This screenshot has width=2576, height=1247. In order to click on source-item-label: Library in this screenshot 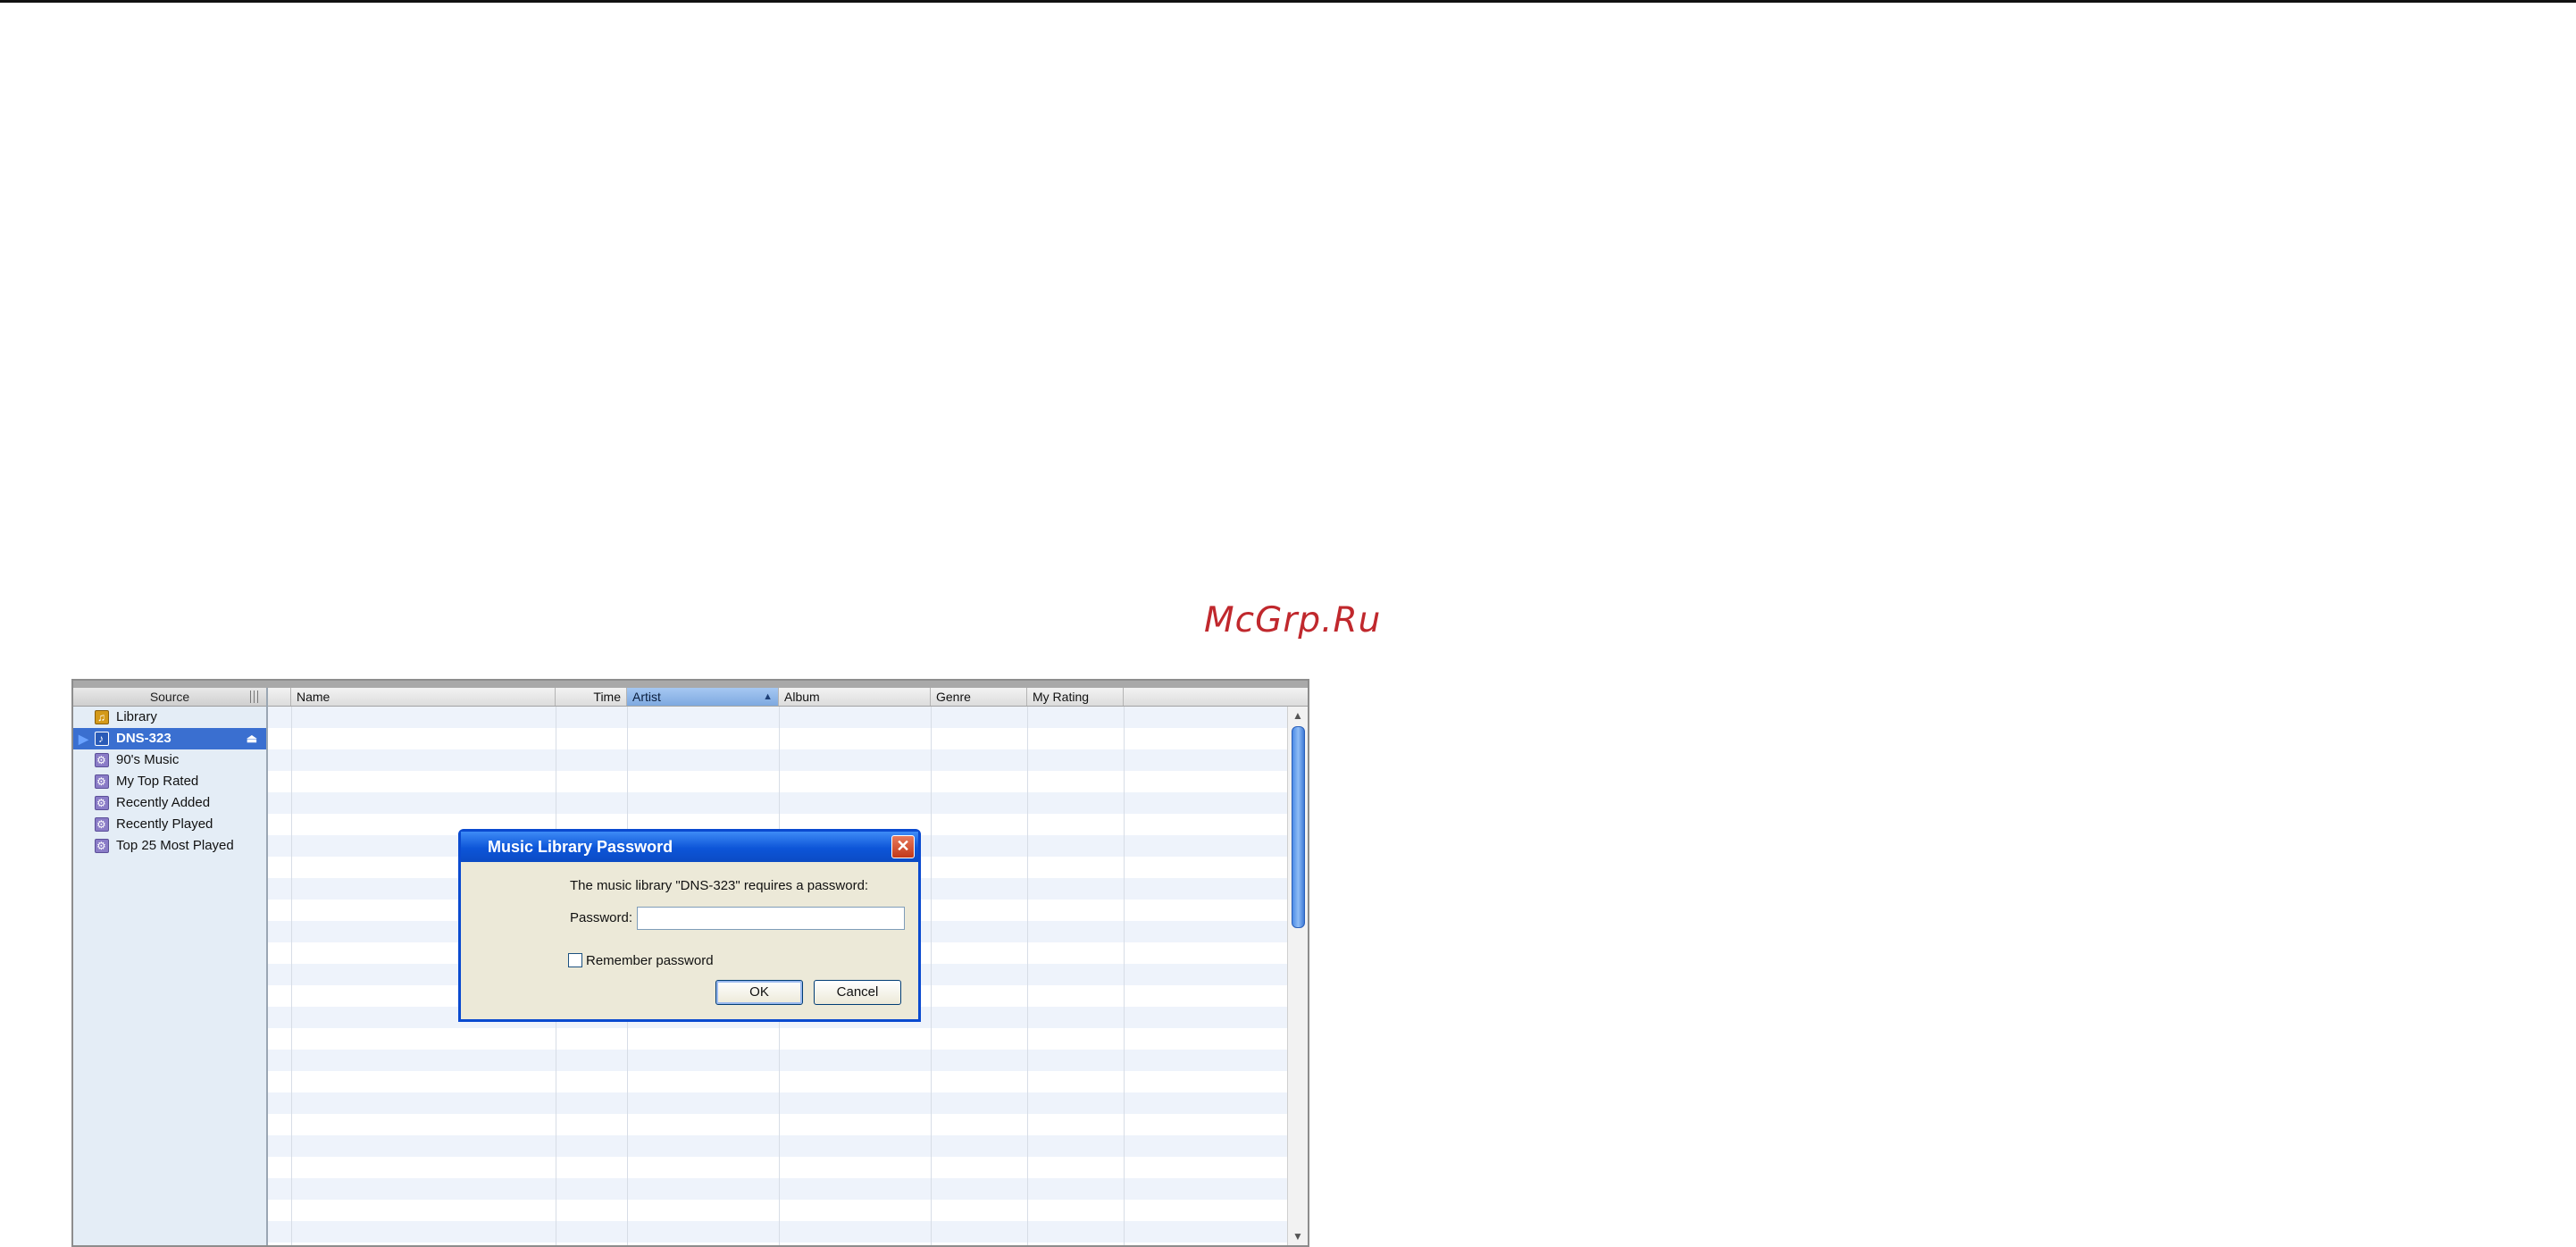, I will do `click(137, 716)`.